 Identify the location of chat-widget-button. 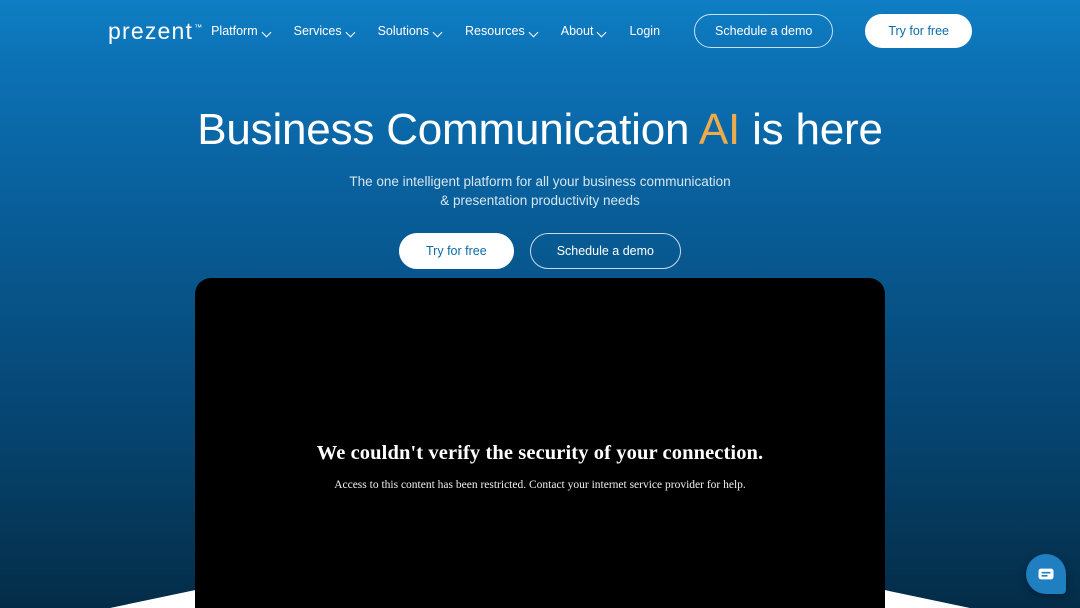
(1046, 574).